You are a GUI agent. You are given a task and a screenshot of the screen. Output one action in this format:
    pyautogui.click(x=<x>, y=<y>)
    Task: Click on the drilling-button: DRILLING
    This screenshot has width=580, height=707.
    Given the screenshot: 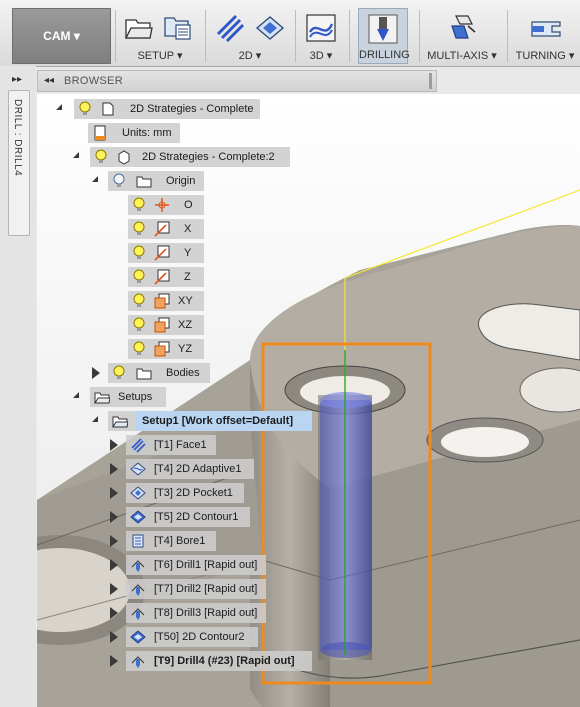 What is the action you would take?
    pyautogui.click(x=384, y=36)
    